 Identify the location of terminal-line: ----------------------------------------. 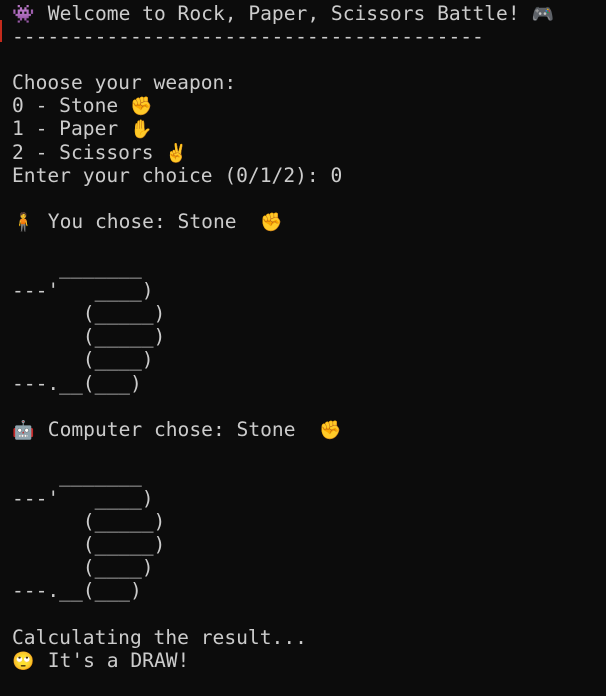
(309, 36).